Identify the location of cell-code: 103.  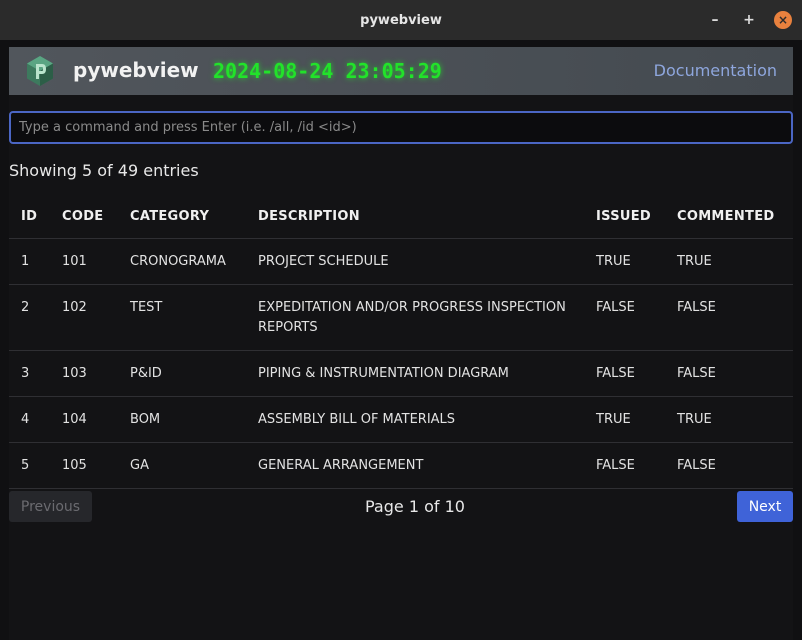
(84, 373).